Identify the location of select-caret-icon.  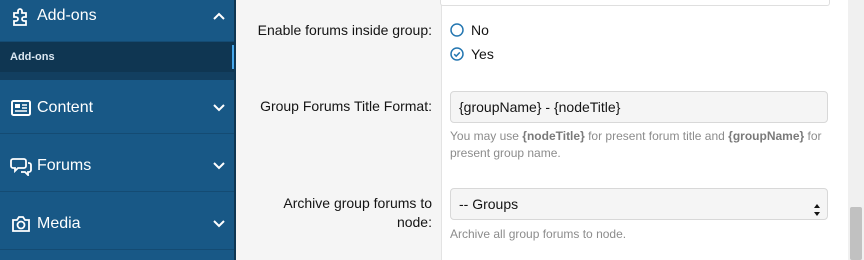
(817, 206).